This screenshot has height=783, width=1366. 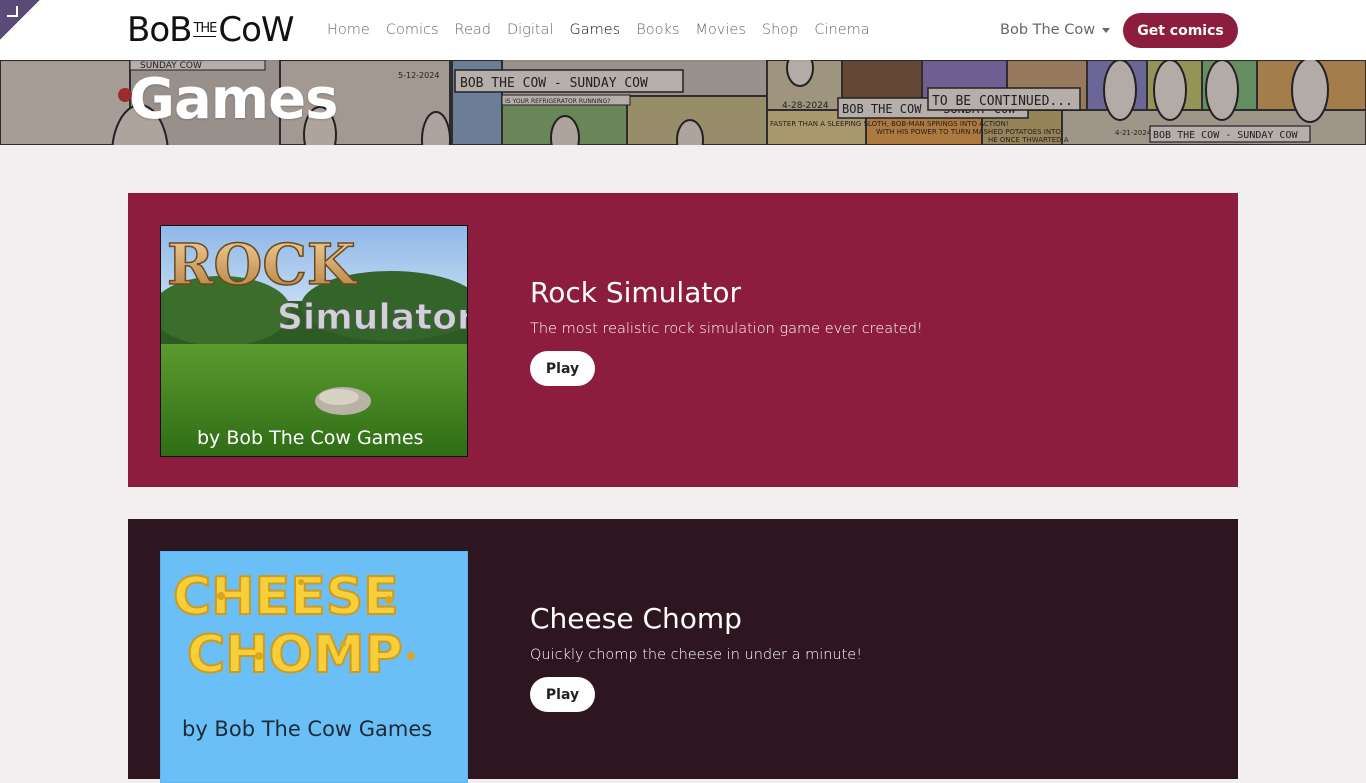 I want to click on nav-link-movies: Movies, so click(x=720, y=30).